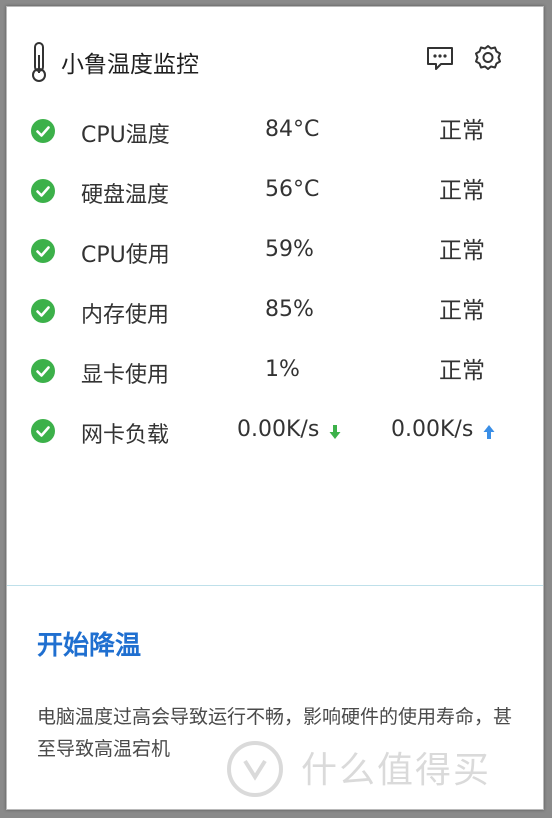 The width and height of the screenshot is (552, 818). What do you see at coordinates (278, 429) in the screenshot?
I see `network-download-speed: 0.00K/s` at bounding box center [278, 429].